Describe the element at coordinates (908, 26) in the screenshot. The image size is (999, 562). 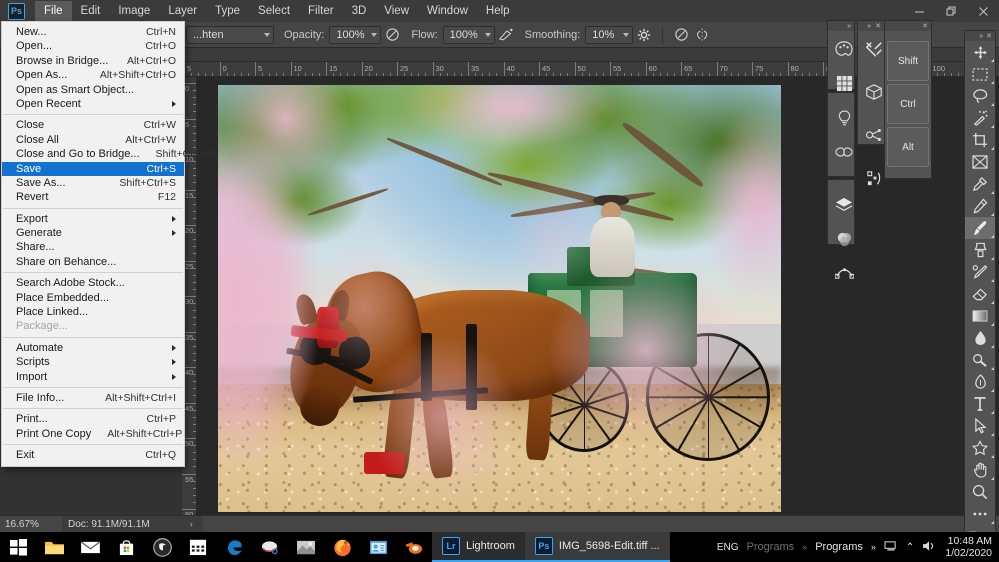
I see `panel-title-bar: ✕` at that location.